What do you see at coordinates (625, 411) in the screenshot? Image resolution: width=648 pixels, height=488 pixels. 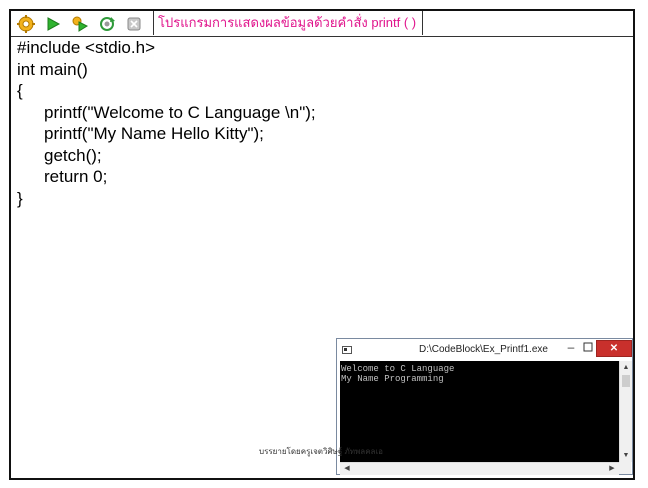 I see `vertical-scrollbar: ▲ ▼` at bounding box center [625, 411].